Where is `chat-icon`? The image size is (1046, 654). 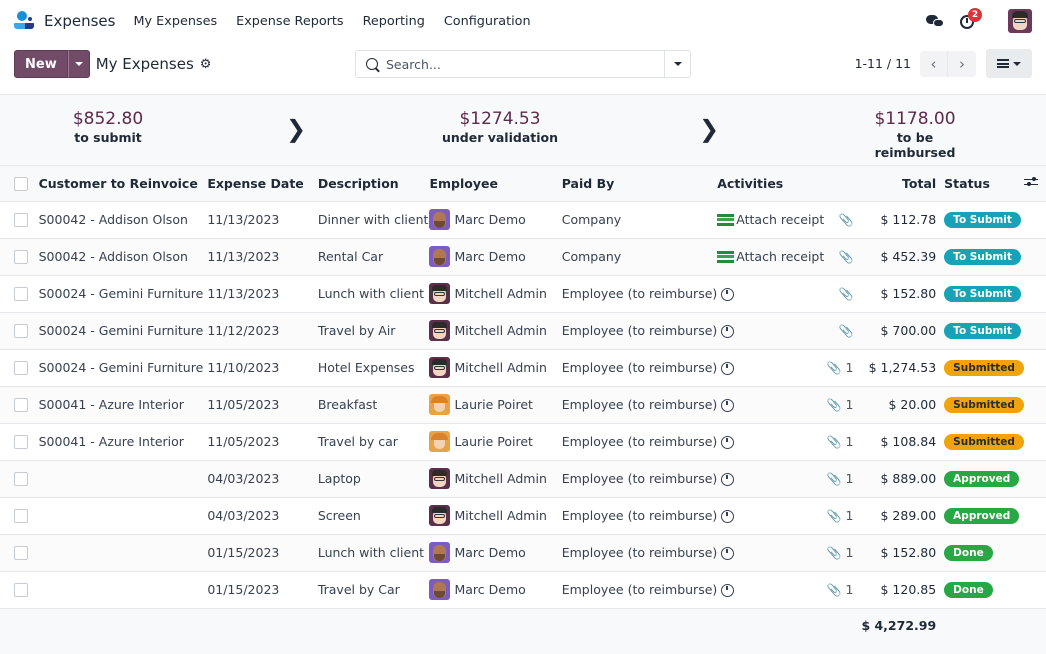 chat-icon is located at coordinates (936, 21).